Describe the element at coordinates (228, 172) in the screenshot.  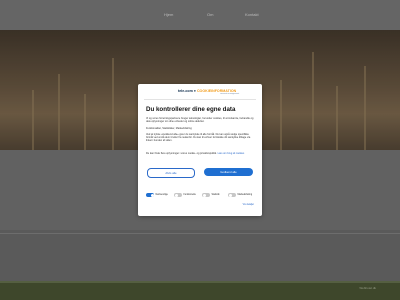
I see `accept-all-button: Godkend alle` at that location.